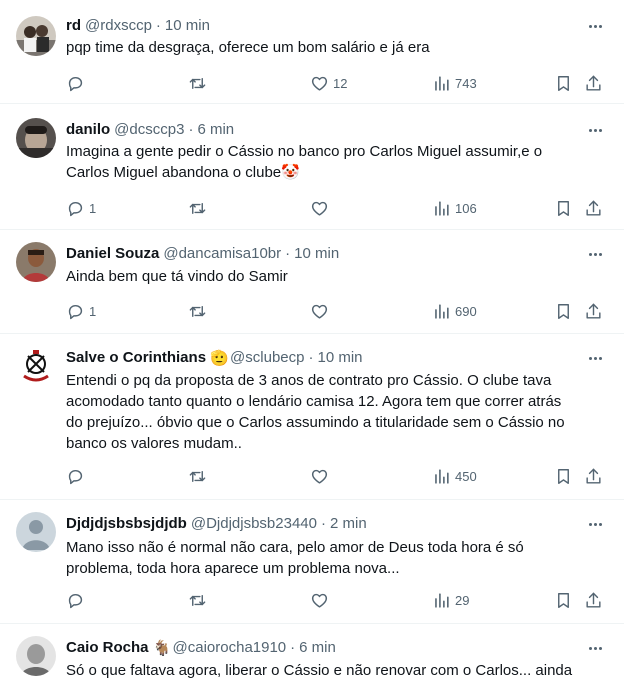  What do you see at coordinates (73, 25) in the screenshot?
I see `author-name: rd` at bounding box center [73, 25].